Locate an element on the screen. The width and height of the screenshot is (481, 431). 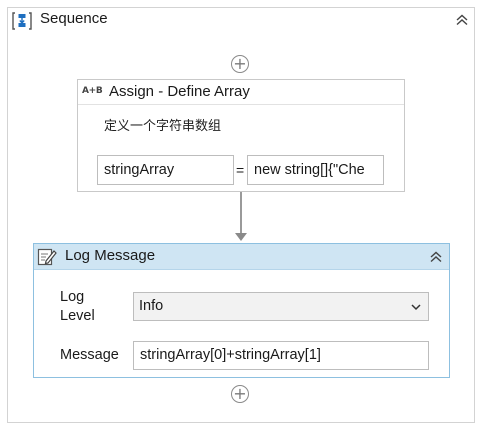
assign-value-field: new string[]{"Che is located at coordinates (315, 170).